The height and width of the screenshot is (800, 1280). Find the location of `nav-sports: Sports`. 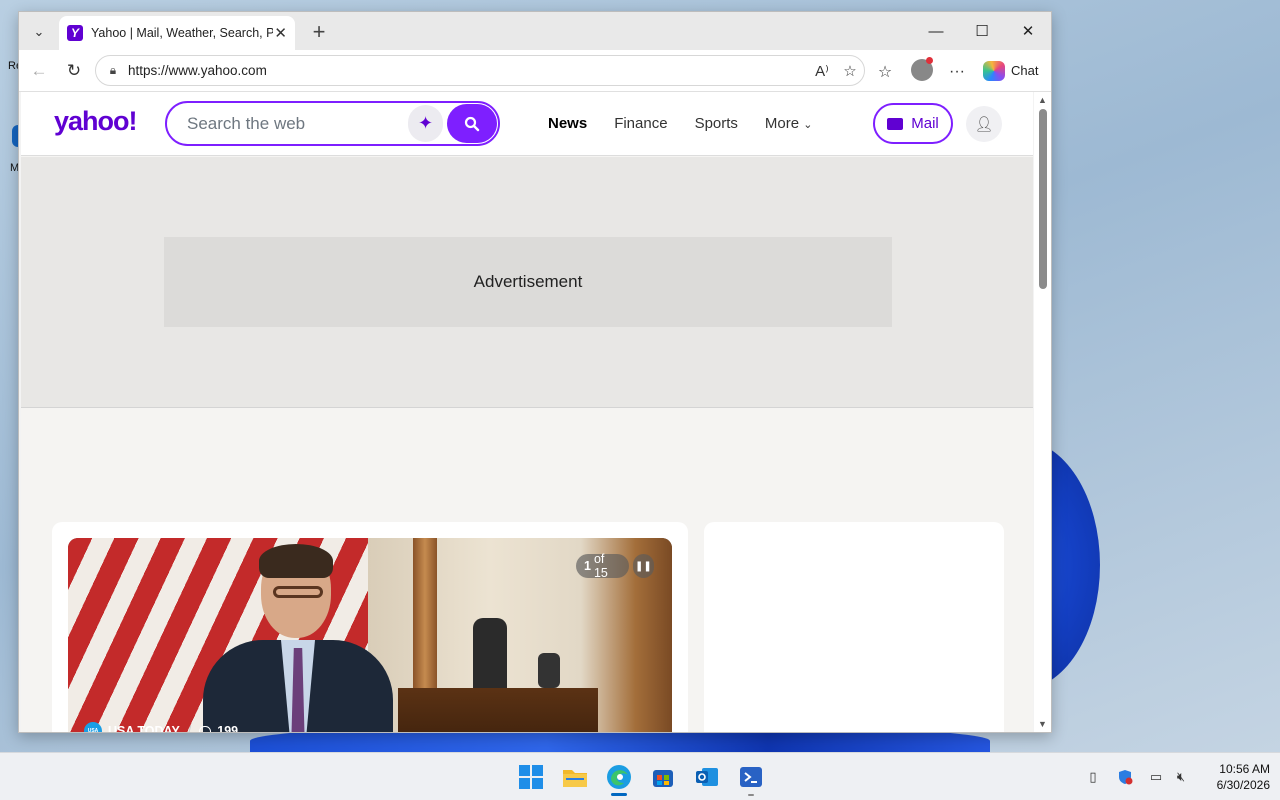

nav-sports: Sports is located at coordinates (716, 123).